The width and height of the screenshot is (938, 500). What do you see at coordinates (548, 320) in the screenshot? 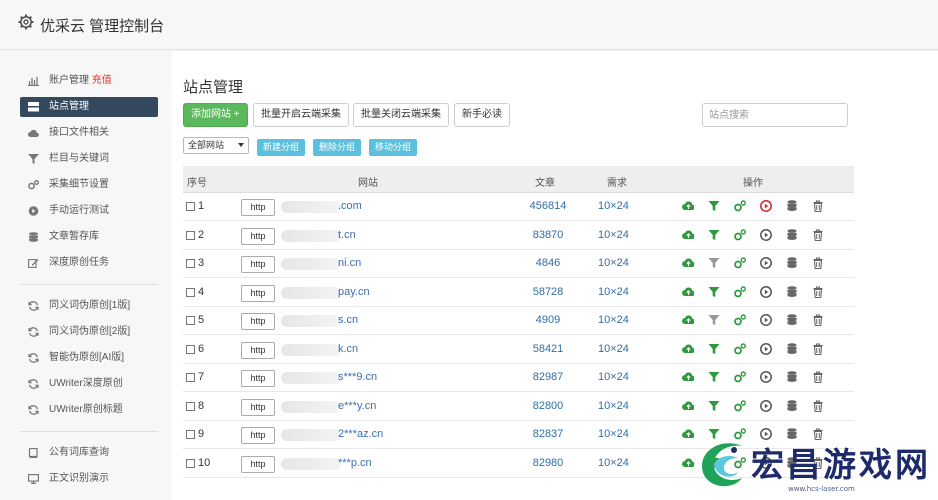
I see `article-count-link: 4909` at bounding box center [548, 320].